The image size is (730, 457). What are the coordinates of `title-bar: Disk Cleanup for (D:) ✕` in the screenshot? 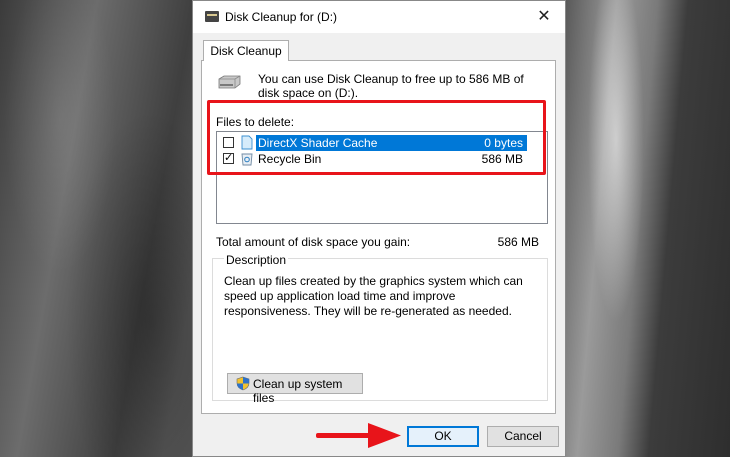 It's located at (379, 17).